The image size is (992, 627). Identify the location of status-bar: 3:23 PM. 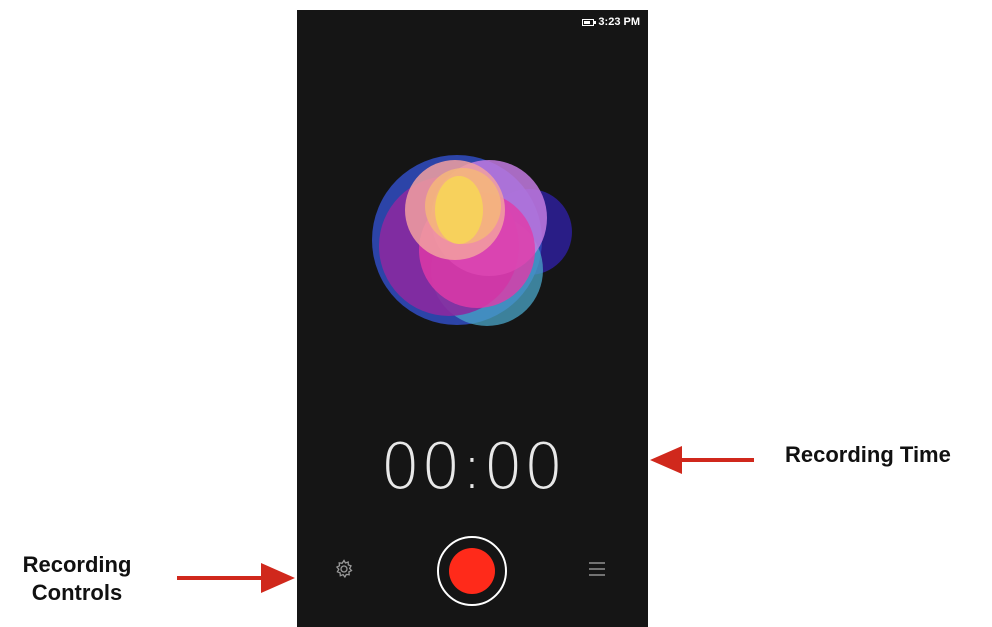
(611, 22).